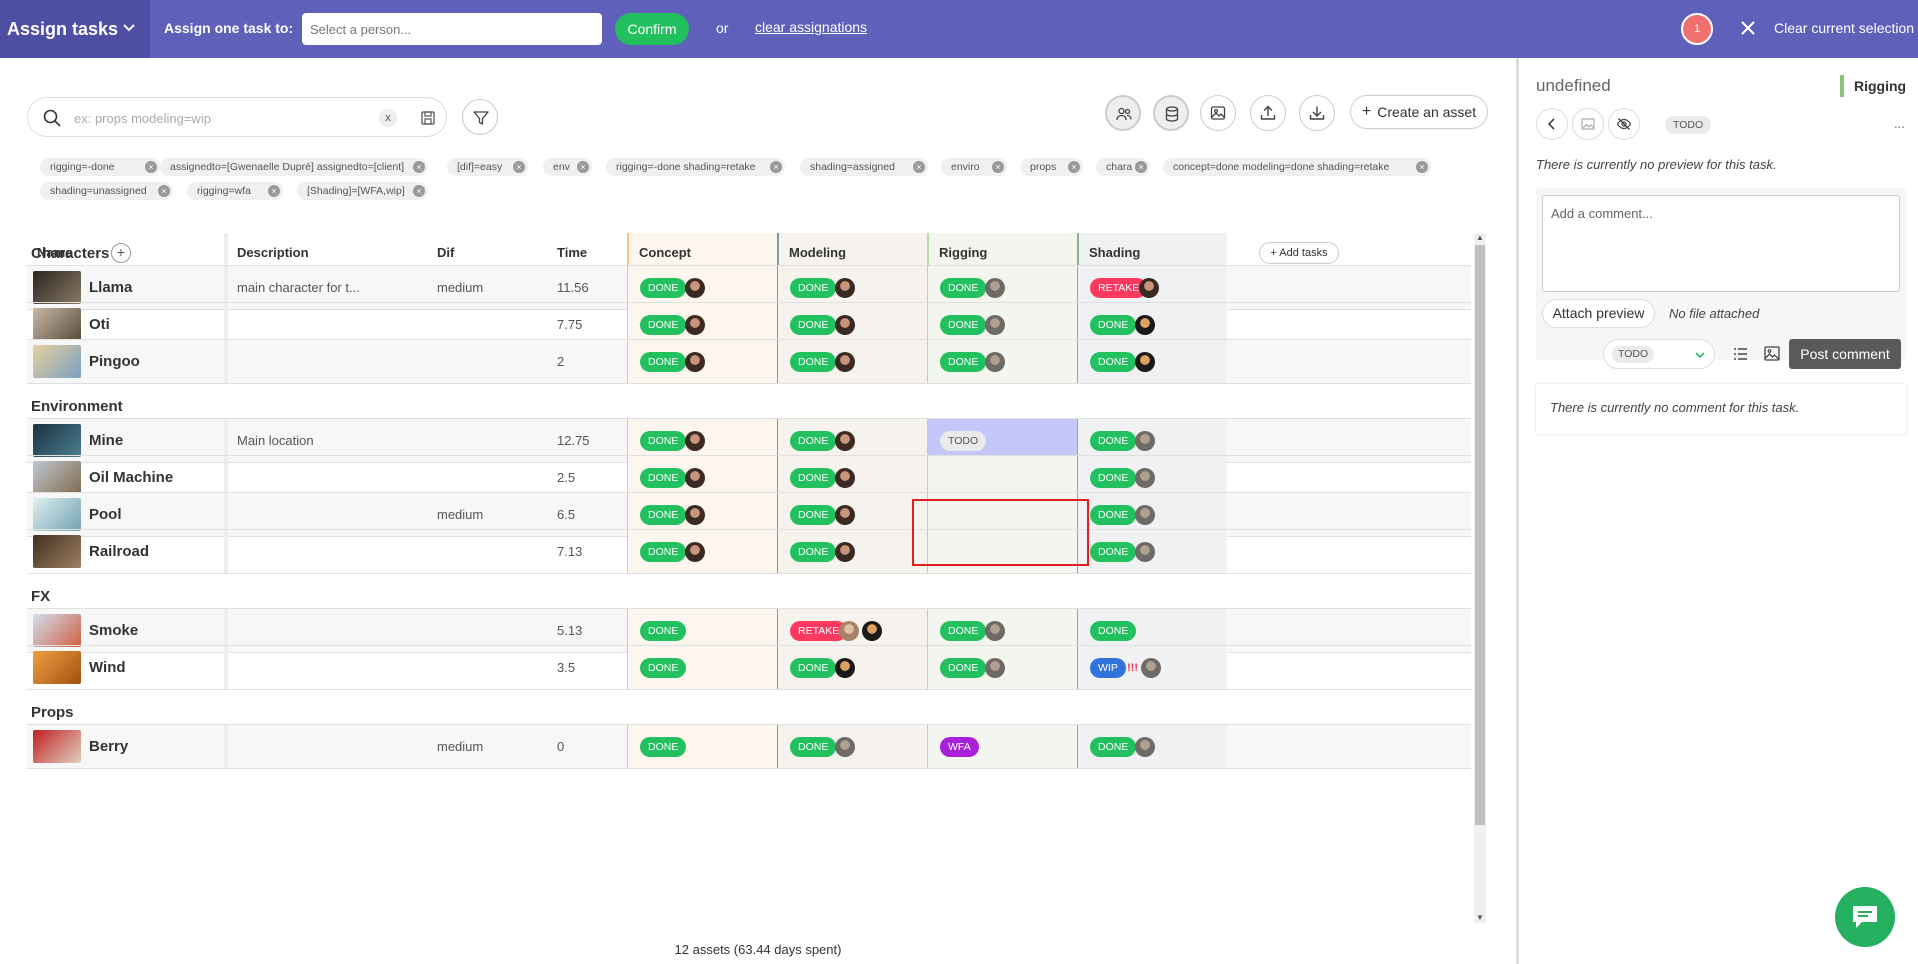 This screenshot has height=964, width=1918. Describe the element at coordinates (492, 746) in the screenshot. I see `asset-dif-cell: medium` at that location.